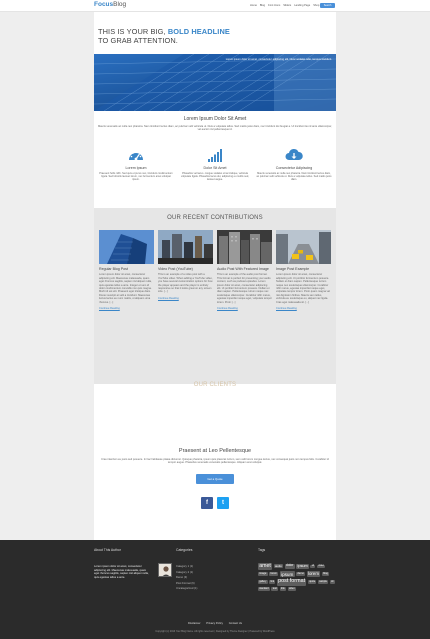 The height and width of the screenshot is (639, 430). What do you see at coordinates (278, 566) in the screenshot?
I see `tag-link: audio` at bounding box center [278, 566].